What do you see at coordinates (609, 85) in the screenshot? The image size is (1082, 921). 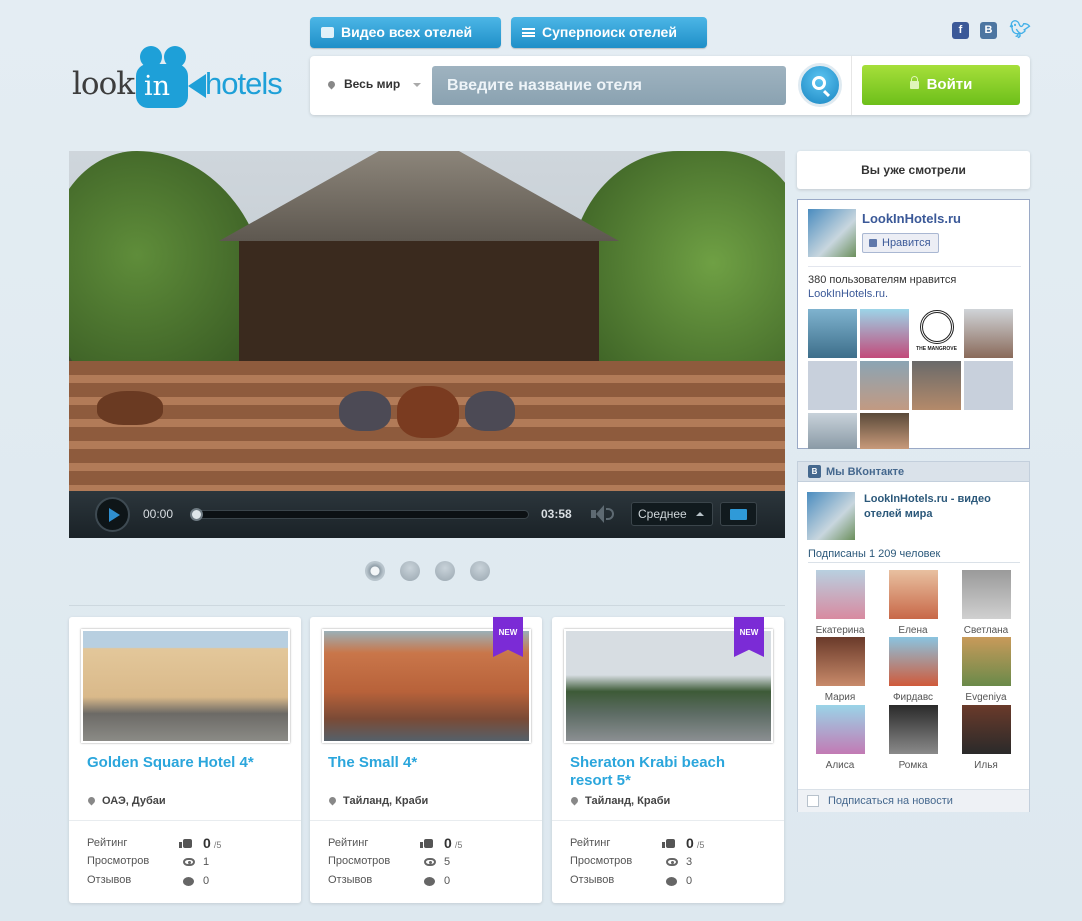 I see `hotel-search-input` at bounding box center [609, 85].